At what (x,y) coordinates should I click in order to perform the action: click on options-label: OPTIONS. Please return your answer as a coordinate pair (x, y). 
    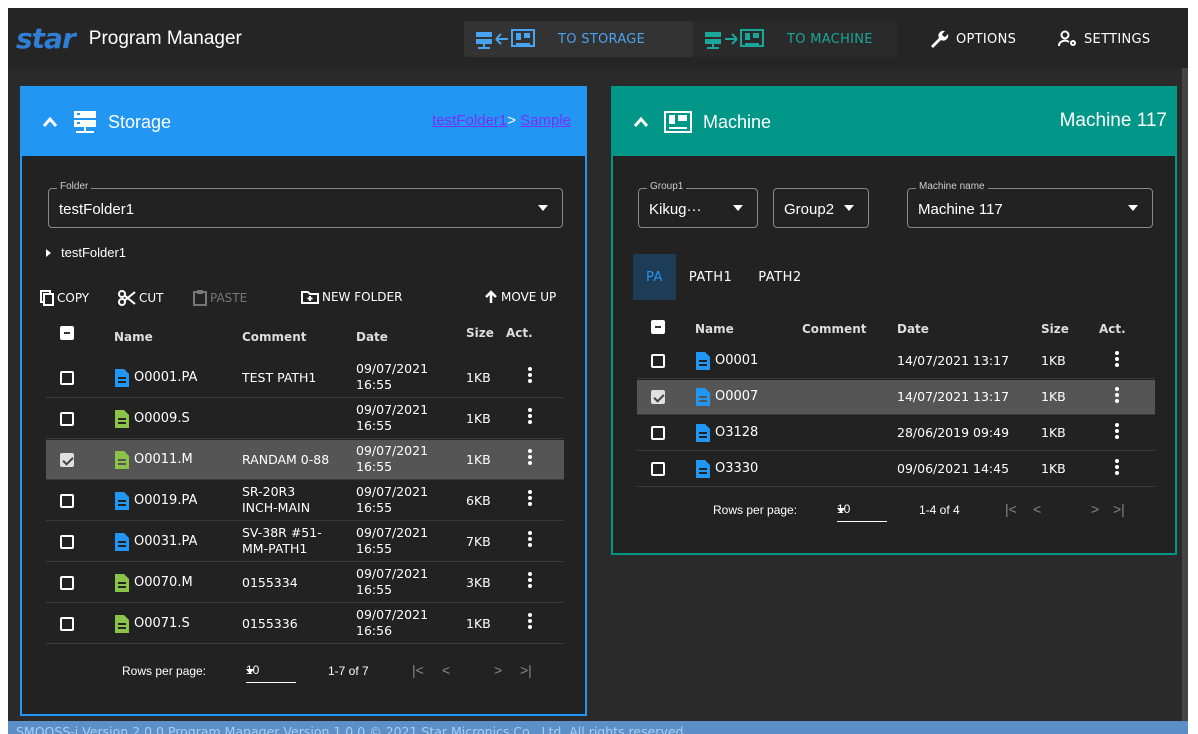
    Looking at the image, I should click on (986, 39).